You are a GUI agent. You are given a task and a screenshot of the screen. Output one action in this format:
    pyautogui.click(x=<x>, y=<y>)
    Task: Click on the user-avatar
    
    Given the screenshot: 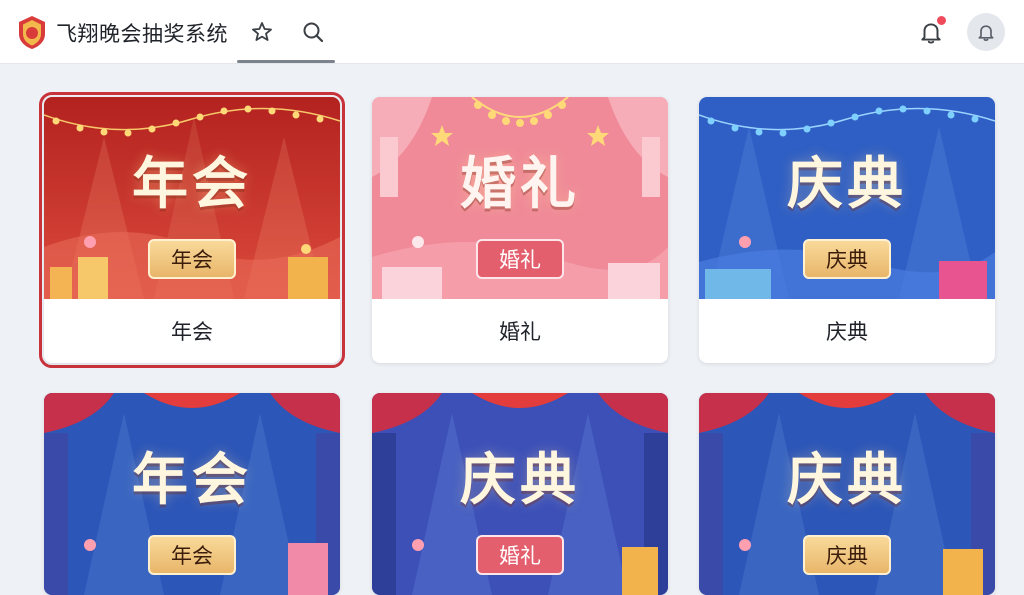 What is the action you would take?
    pyautogui.click(x=986, y=32)
    